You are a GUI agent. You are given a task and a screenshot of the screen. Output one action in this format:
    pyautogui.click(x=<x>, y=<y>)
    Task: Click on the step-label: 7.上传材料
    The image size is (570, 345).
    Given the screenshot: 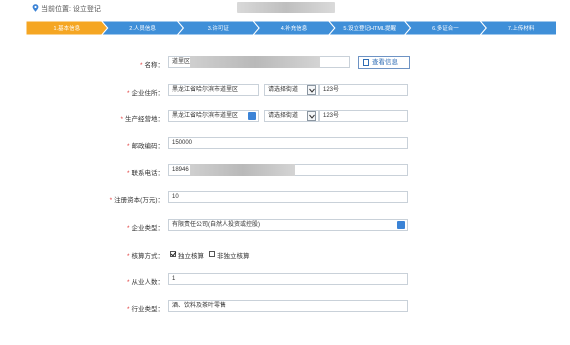 What is the action you would take?
    pyautogui.click(x=521, y=28)
    